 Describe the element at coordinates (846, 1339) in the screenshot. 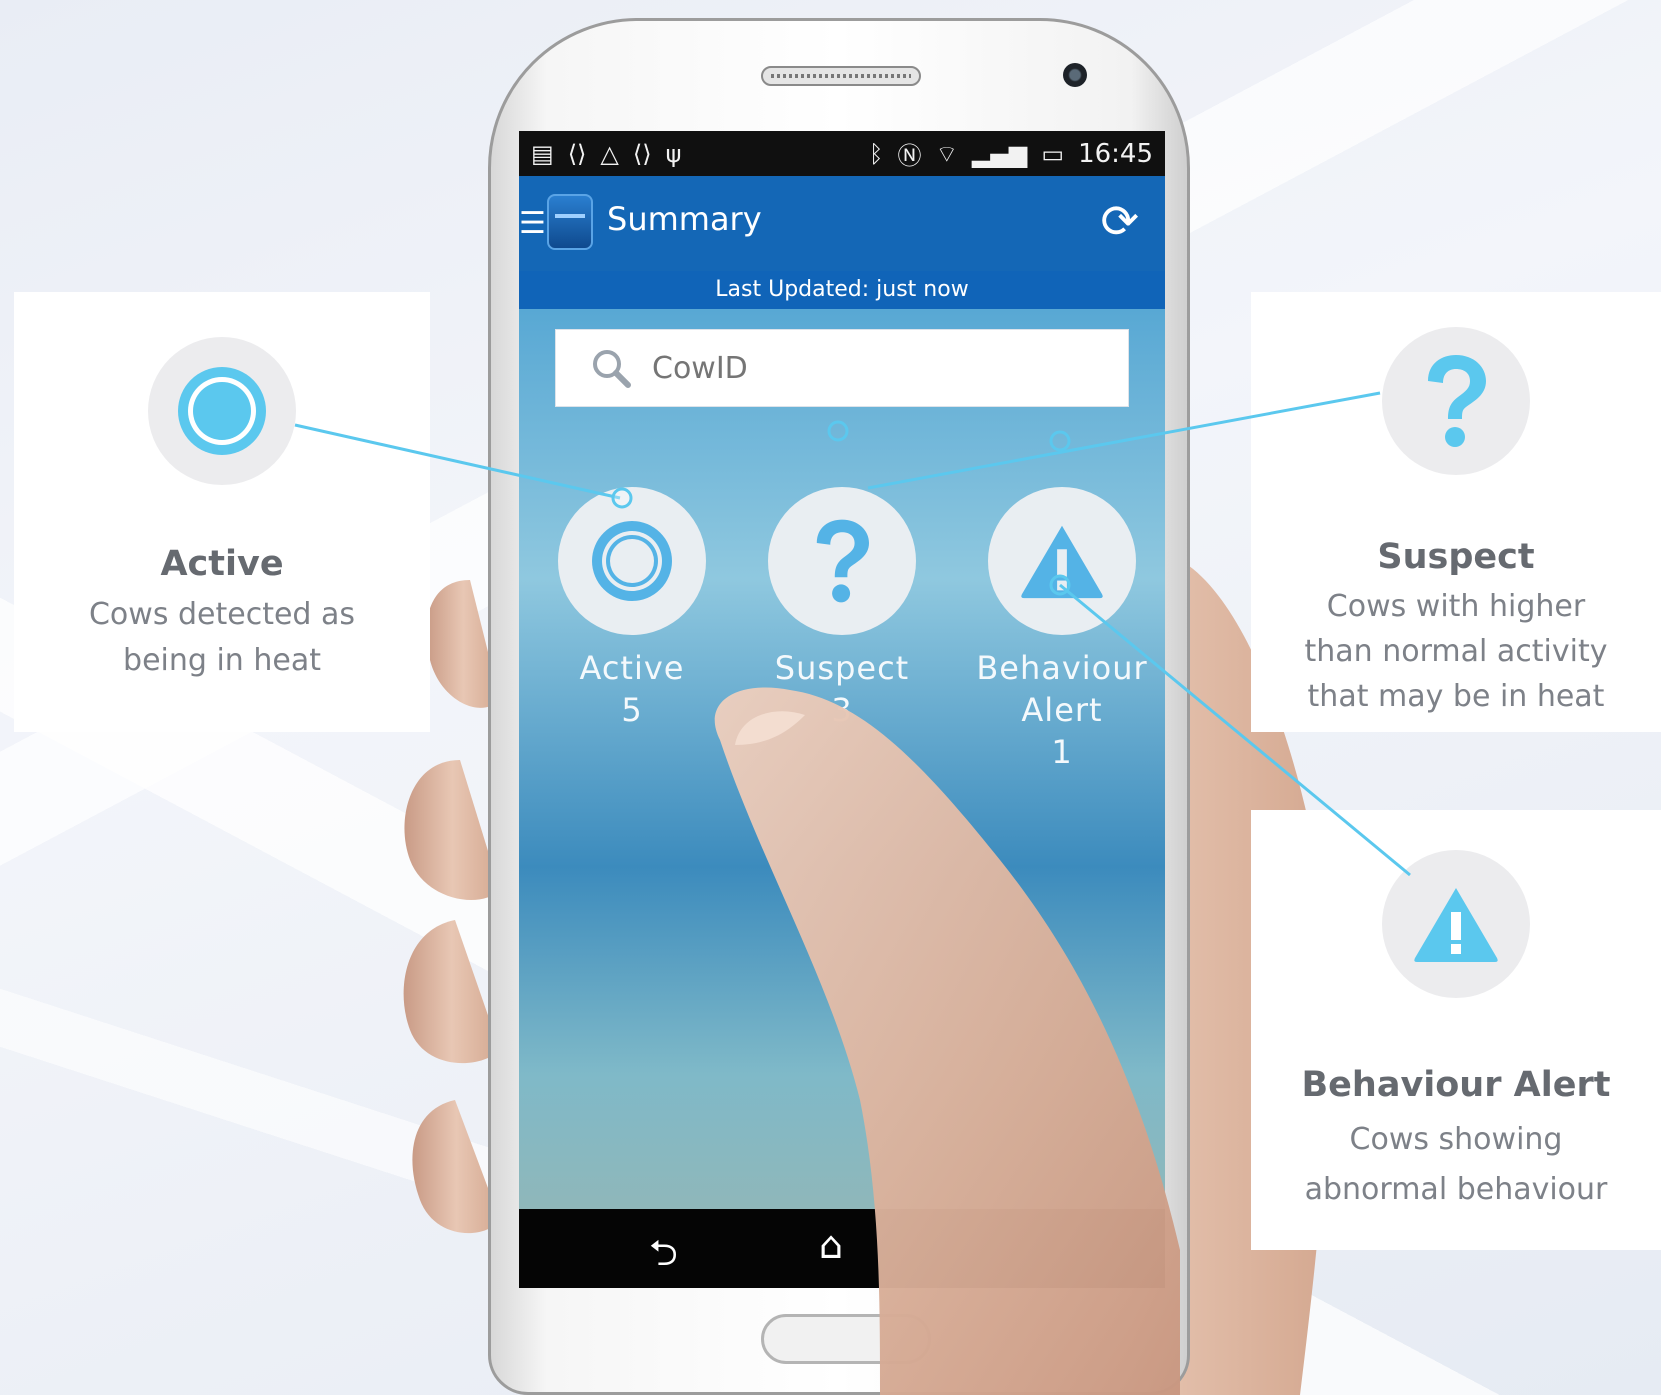

I see `home-key` at that location.